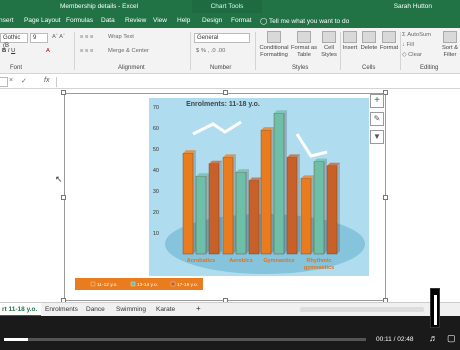  Describe the element at coordinates (264, 21) in the screenshot. I see `lightbulb-icon: ◯` at that location.